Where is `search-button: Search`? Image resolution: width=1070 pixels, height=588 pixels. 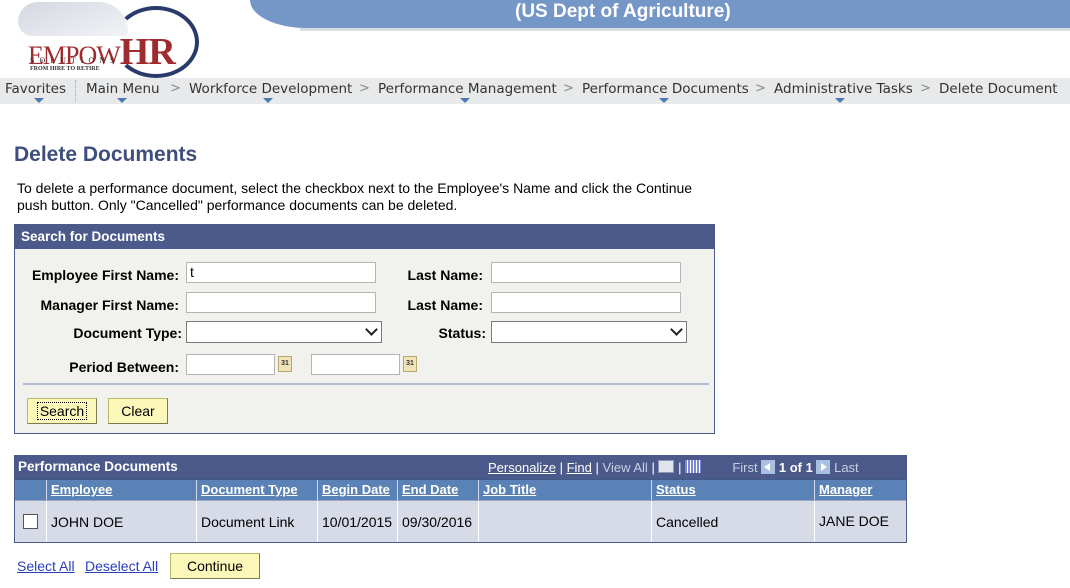
search-button: Search is located at coordinates (62, 411).